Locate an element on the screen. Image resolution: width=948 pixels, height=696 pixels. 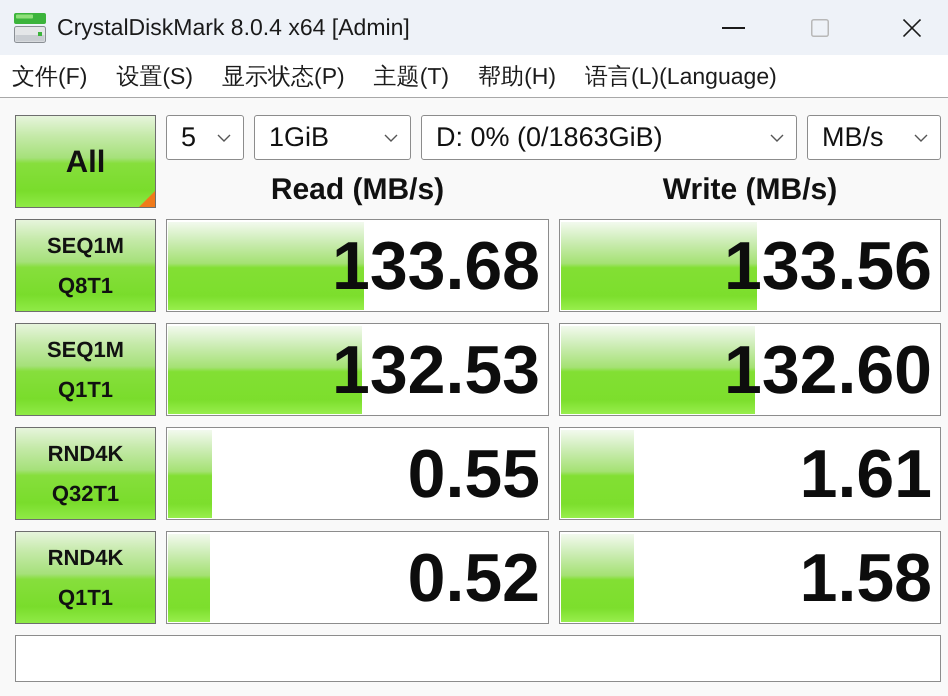
result-value: 0.52 is located at coordinates (474, 578).